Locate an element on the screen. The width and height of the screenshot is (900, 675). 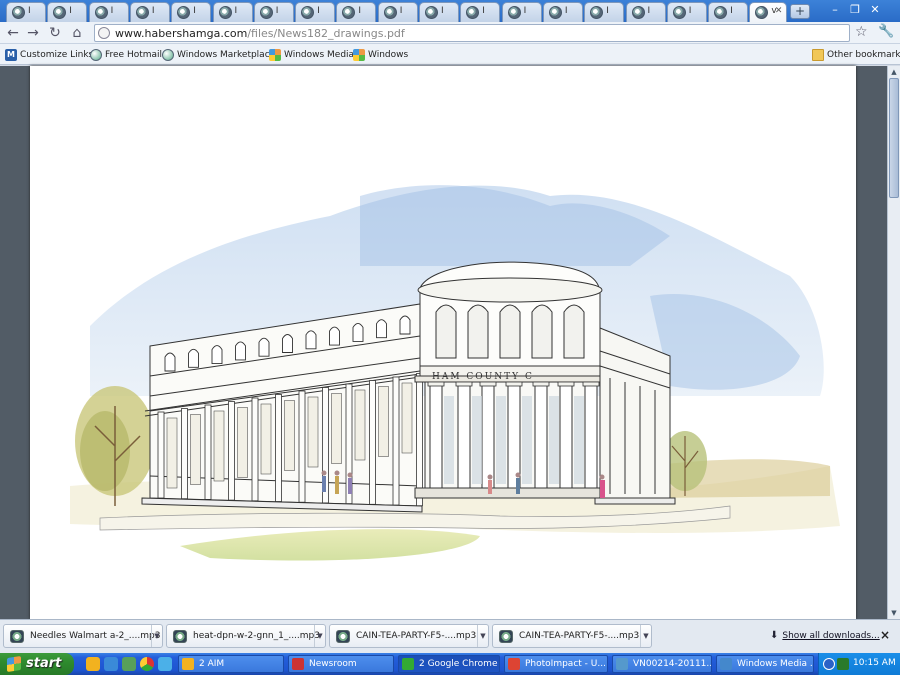
download-item: heat-dpn-w-2-gnn_1_....mp3 ▼ is located at coordinates (246, 636).